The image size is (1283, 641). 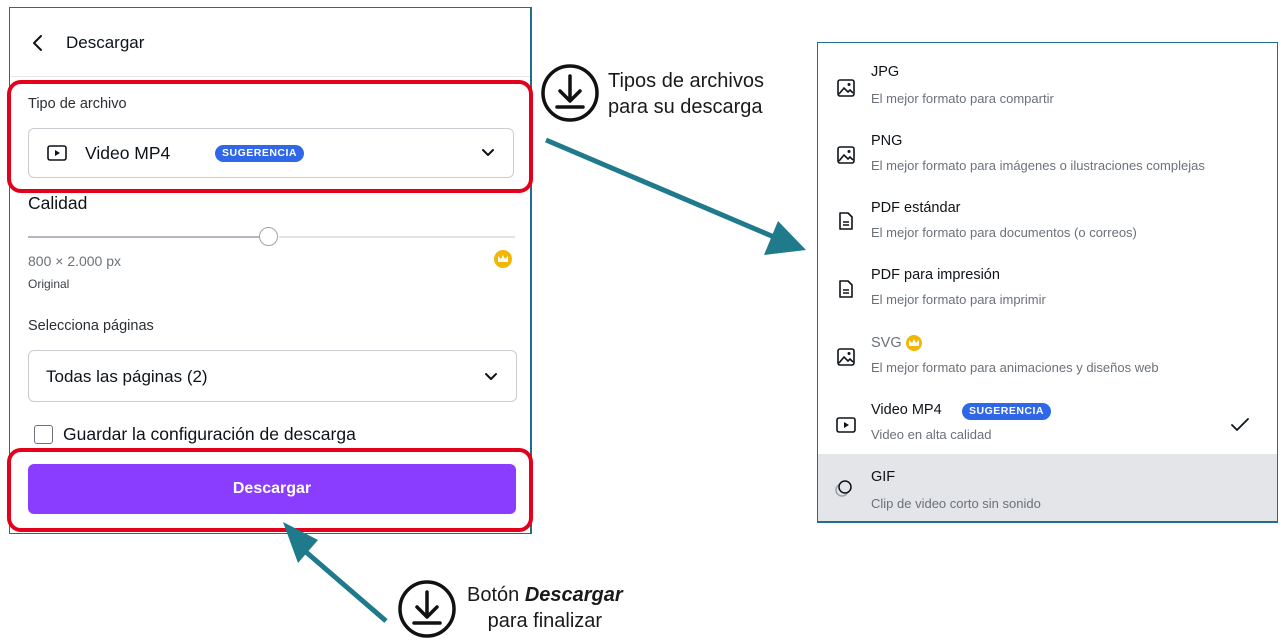 I want to click on option-description: Video en alta calidad, so click(x=931, y=434).